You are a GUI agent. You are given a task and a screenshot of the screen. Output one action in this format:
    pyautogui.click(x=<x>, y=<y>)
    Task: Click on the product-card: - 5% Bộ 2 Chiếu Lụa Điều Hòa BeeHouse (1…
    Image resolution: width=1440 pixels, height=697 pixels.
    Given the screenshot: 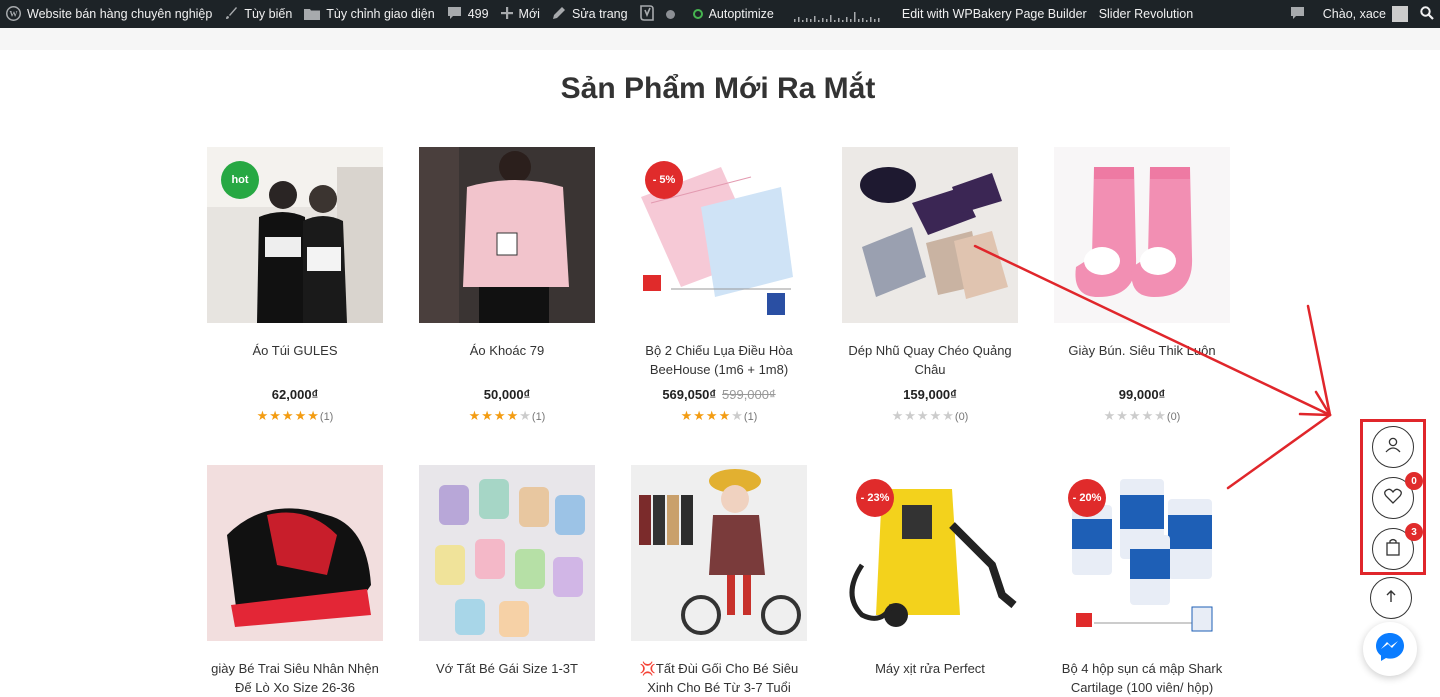 What is the action you would take?
    pyautogui.click(x=719, y=285)
    